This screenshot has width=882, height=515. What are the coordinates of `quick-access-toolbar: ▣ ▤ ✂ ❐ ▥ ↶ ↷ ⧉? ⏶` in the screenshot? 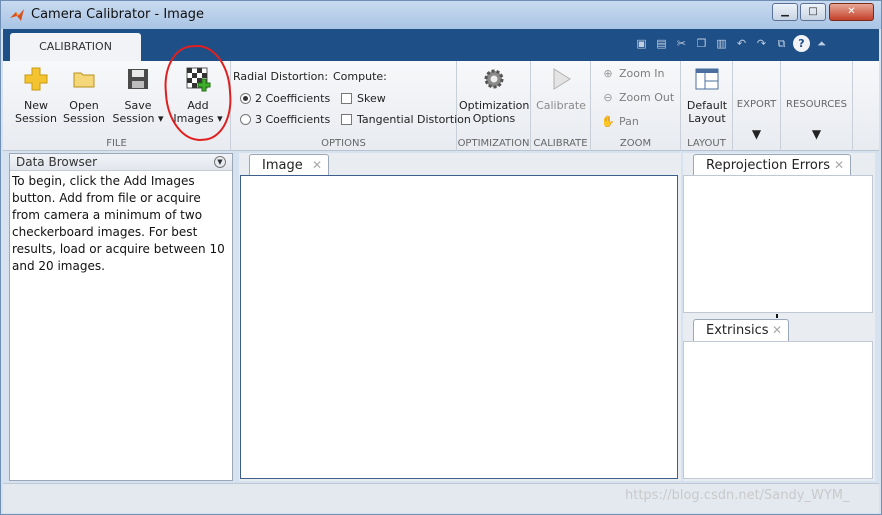 It's located at (733, 45).